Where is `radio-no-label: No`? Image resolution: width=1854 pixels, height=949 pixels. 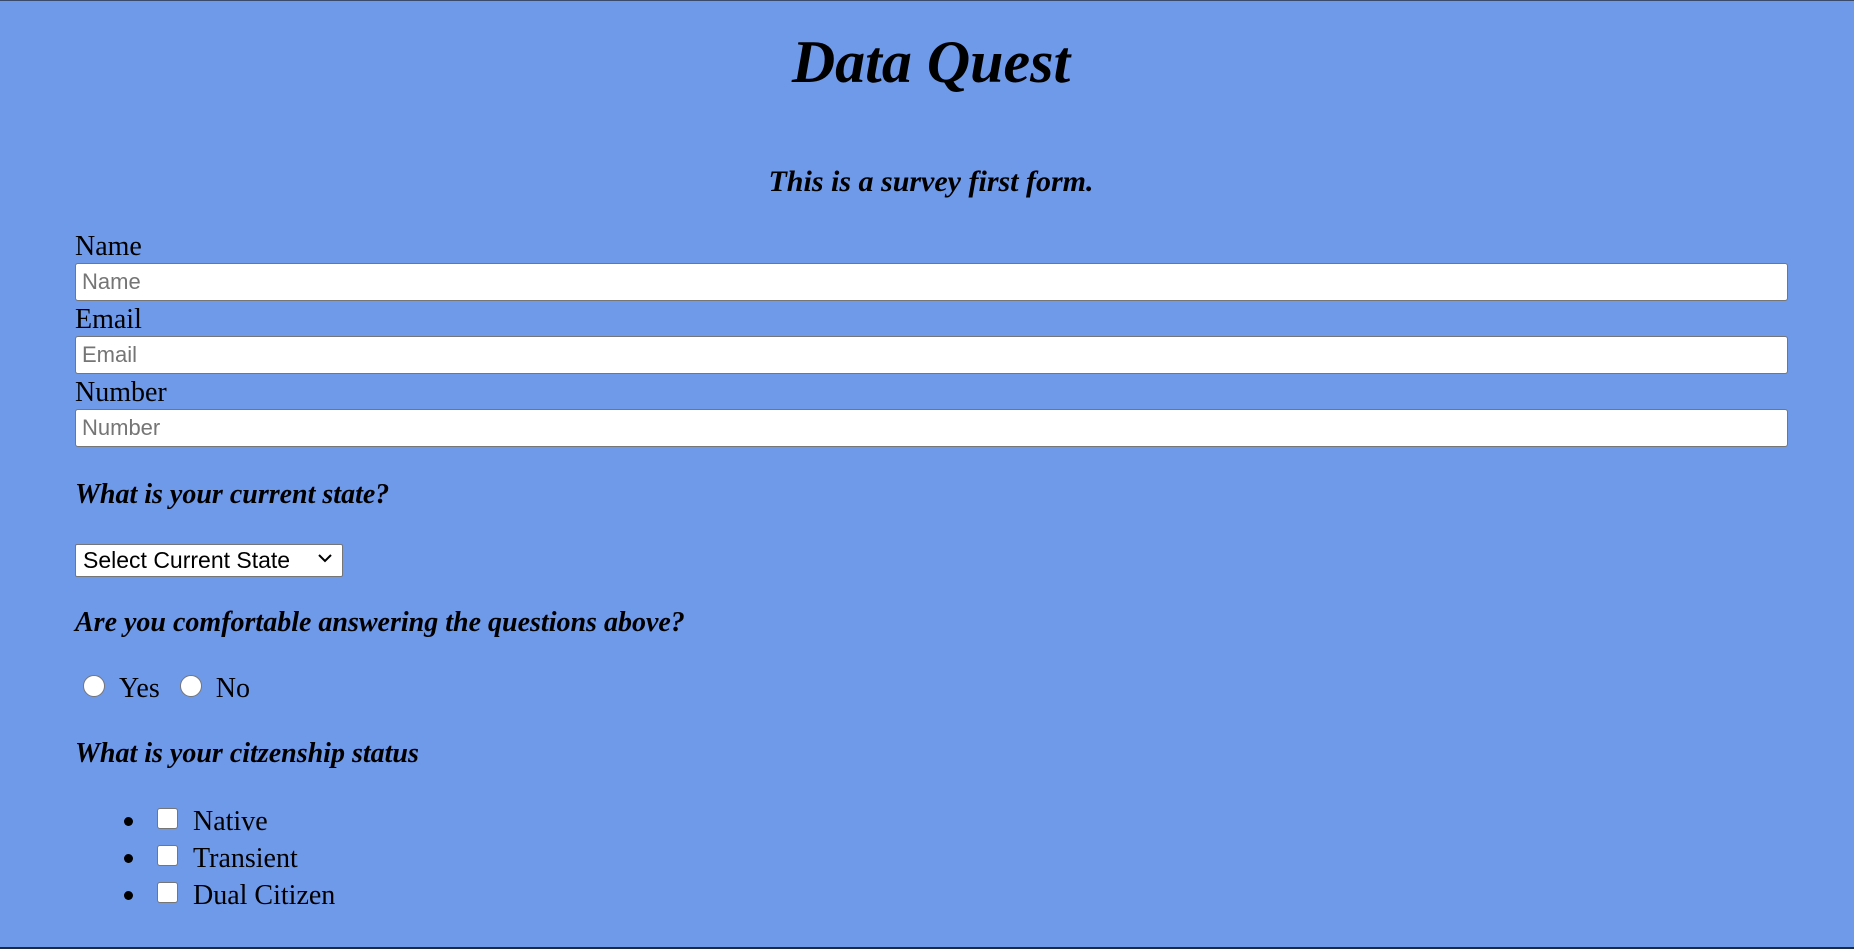
radio-no-label: No is located at coordinates (232, 688).